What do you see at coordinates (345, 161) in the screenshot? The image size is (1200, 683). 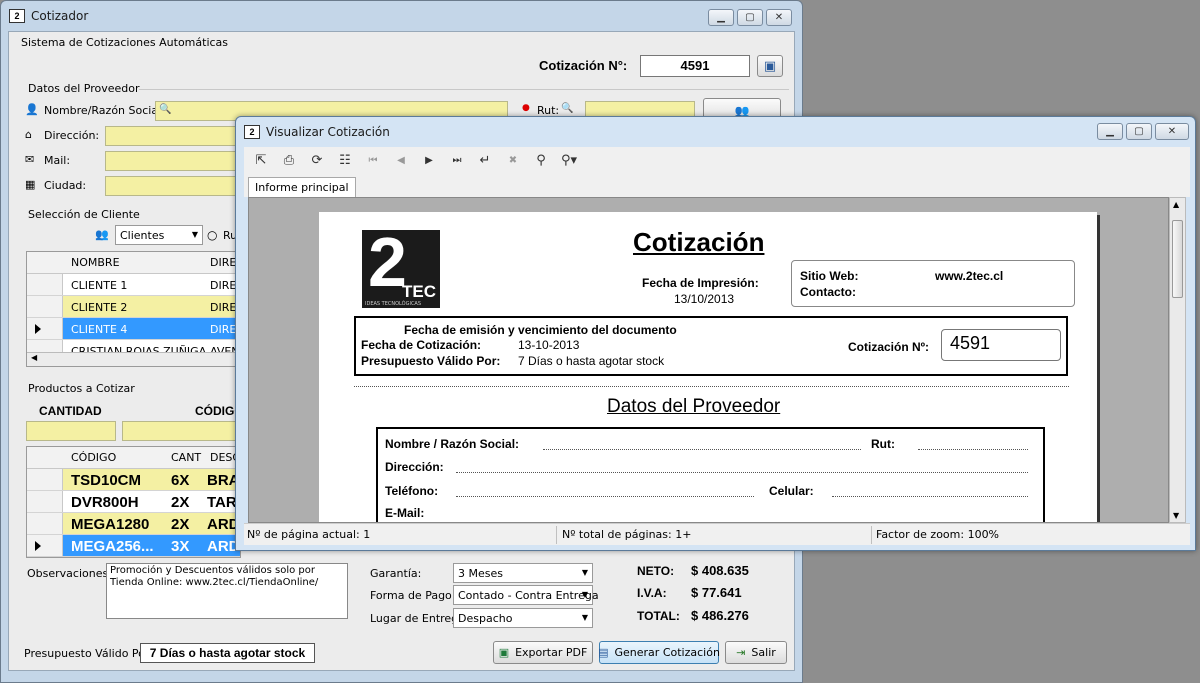 I see `tree-icon: ☷` at bounding box center [345, 161].